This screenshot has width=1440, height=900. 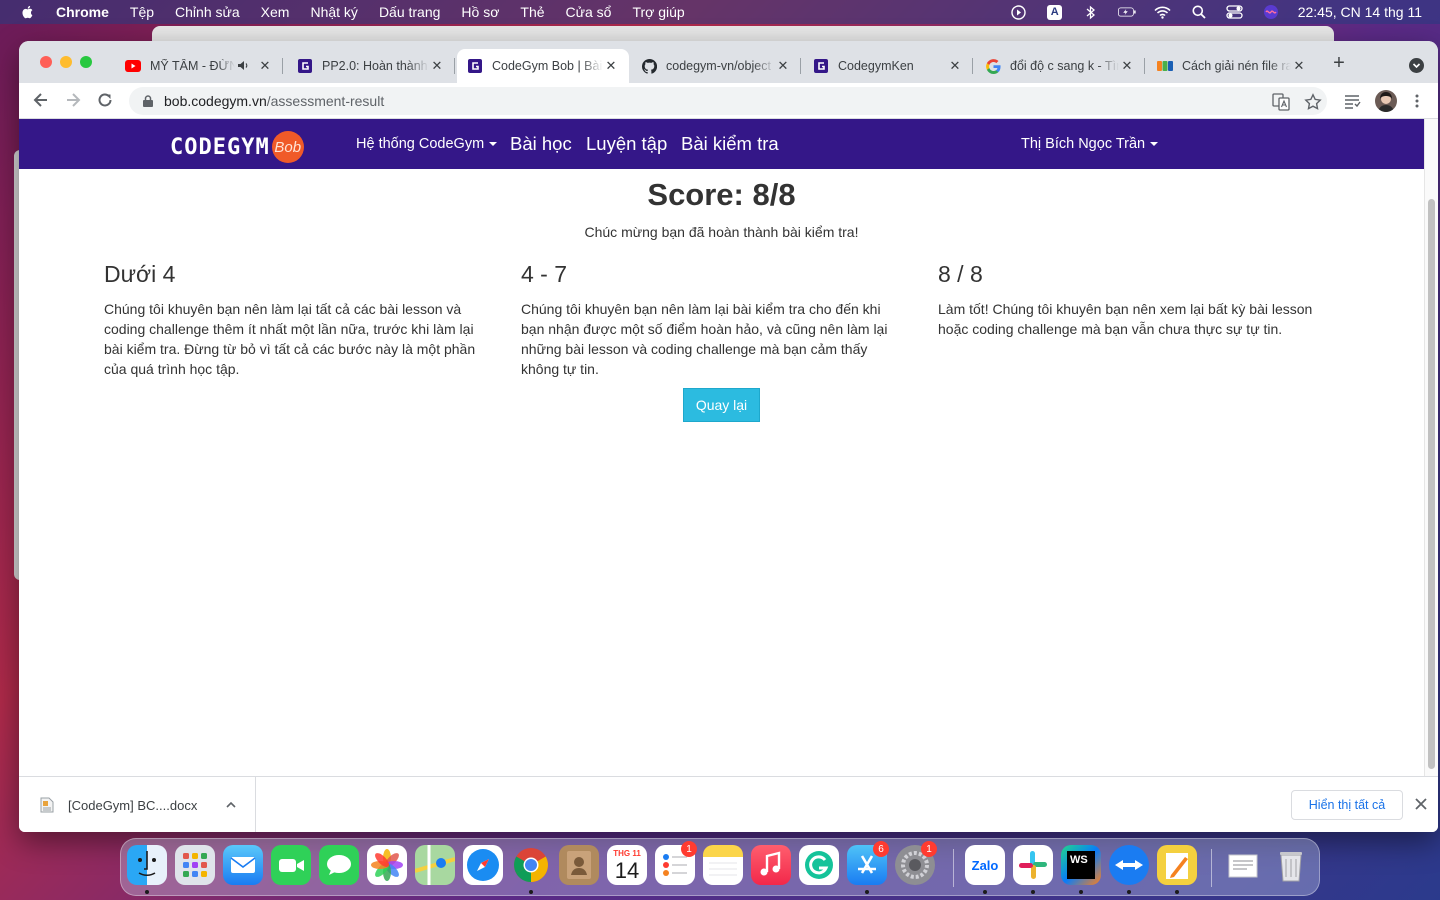 I want to click on lock-icon, so click(x=148, y=101).